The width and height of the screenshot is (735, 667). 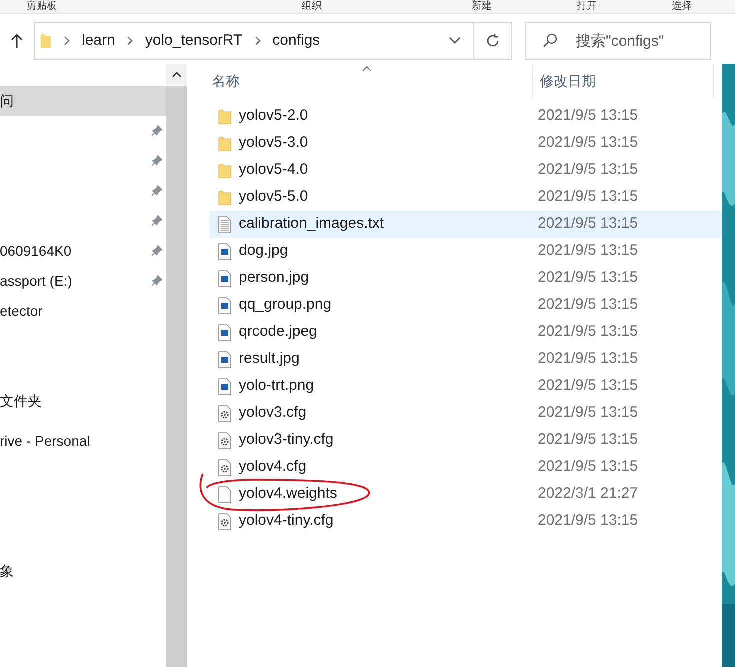 What do you see at coordinates (588, 494) in the screenshot?
I see `modified-date: 2022/3/1 21:27` at bounding box center [588, 494].